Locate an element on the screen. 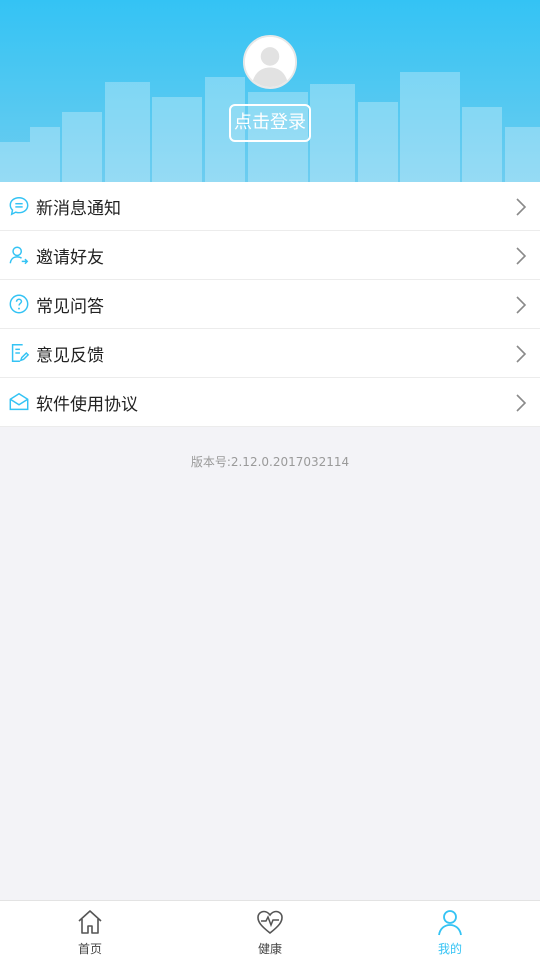 The height and width of the screenshot is (960, 540). invite-user-icon is located at coordinates (19, 255).